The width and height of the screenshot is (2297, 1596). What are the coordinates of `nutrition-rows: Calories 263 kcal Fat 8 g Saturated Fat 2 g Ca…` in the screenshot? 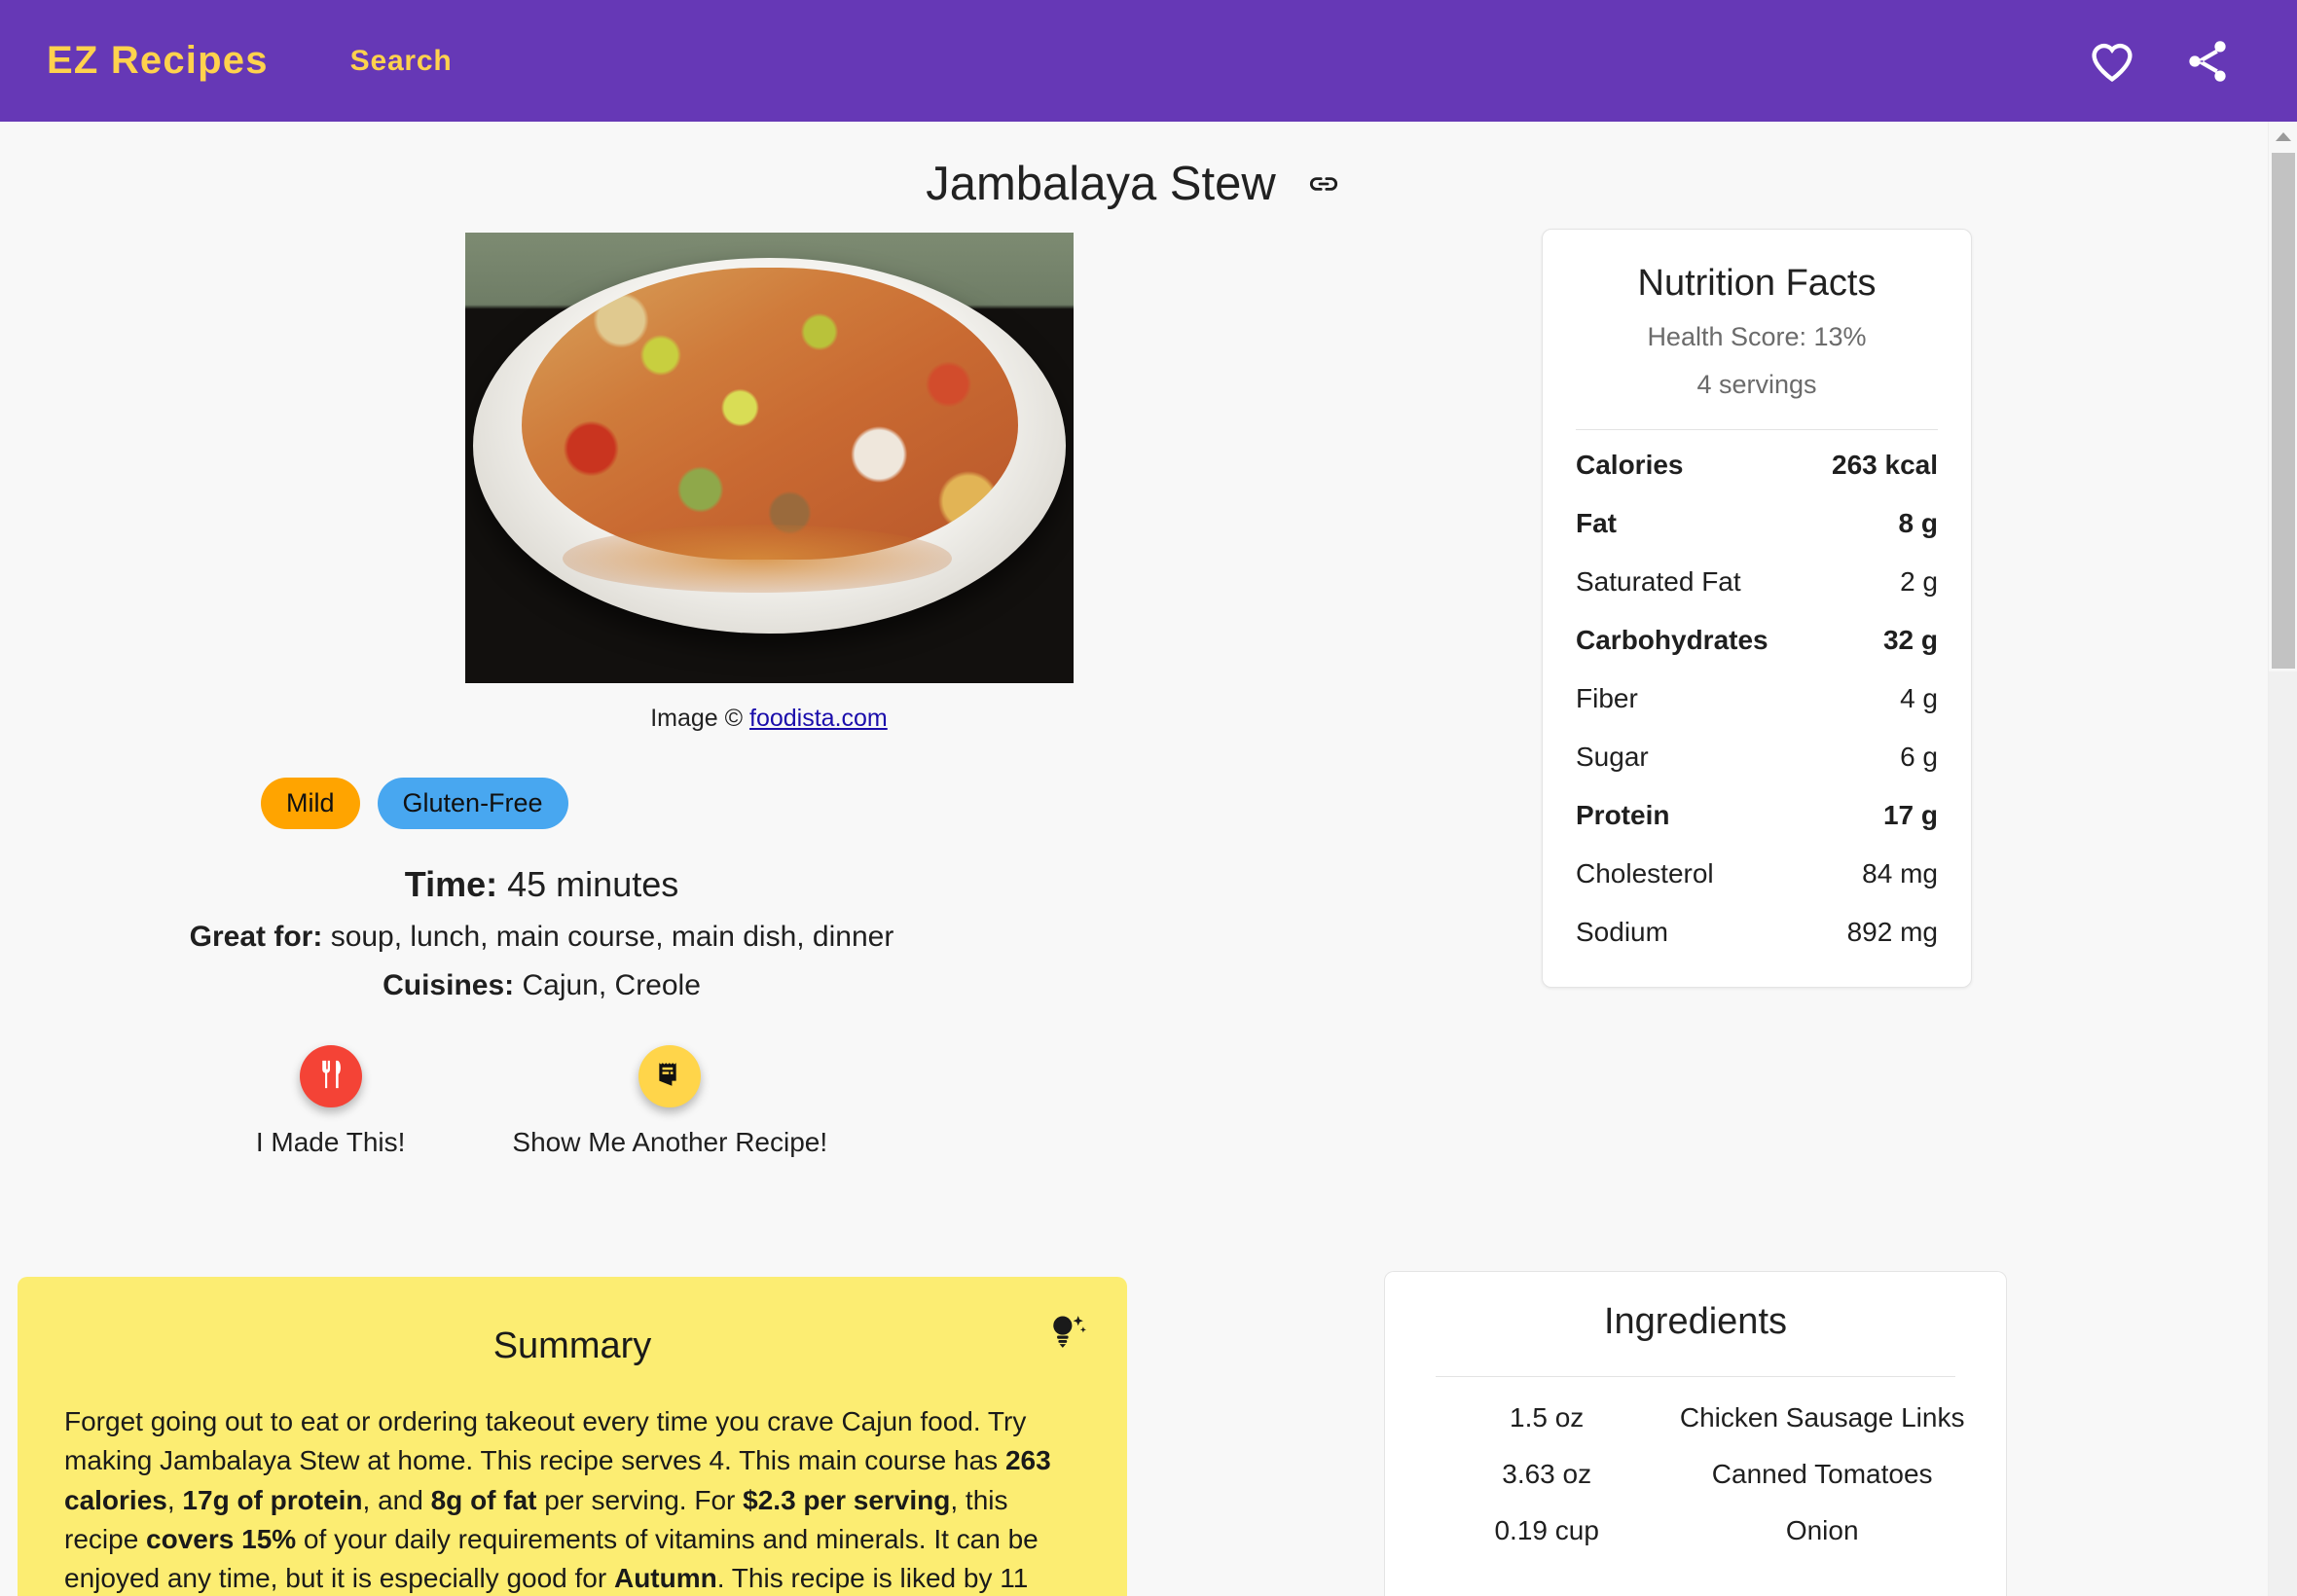 It's located at (1757, 698).